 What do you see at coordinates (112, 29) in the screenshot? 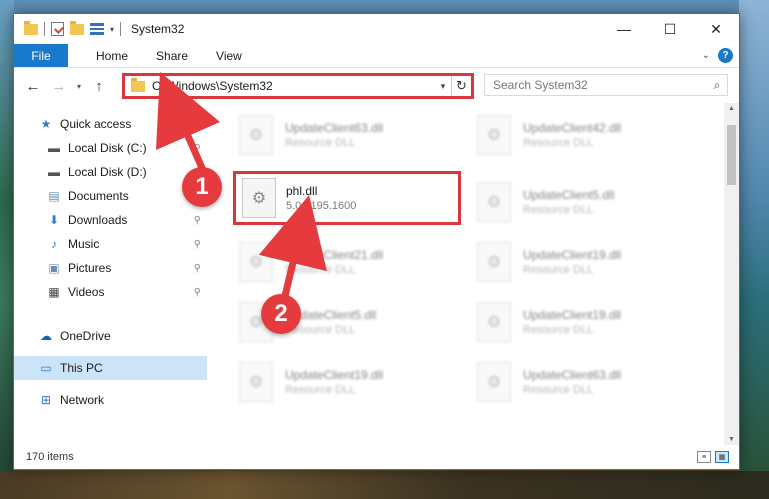
I see `customize-toolbar-dropdown-icon: ▾` at bounding box center [112, 29].